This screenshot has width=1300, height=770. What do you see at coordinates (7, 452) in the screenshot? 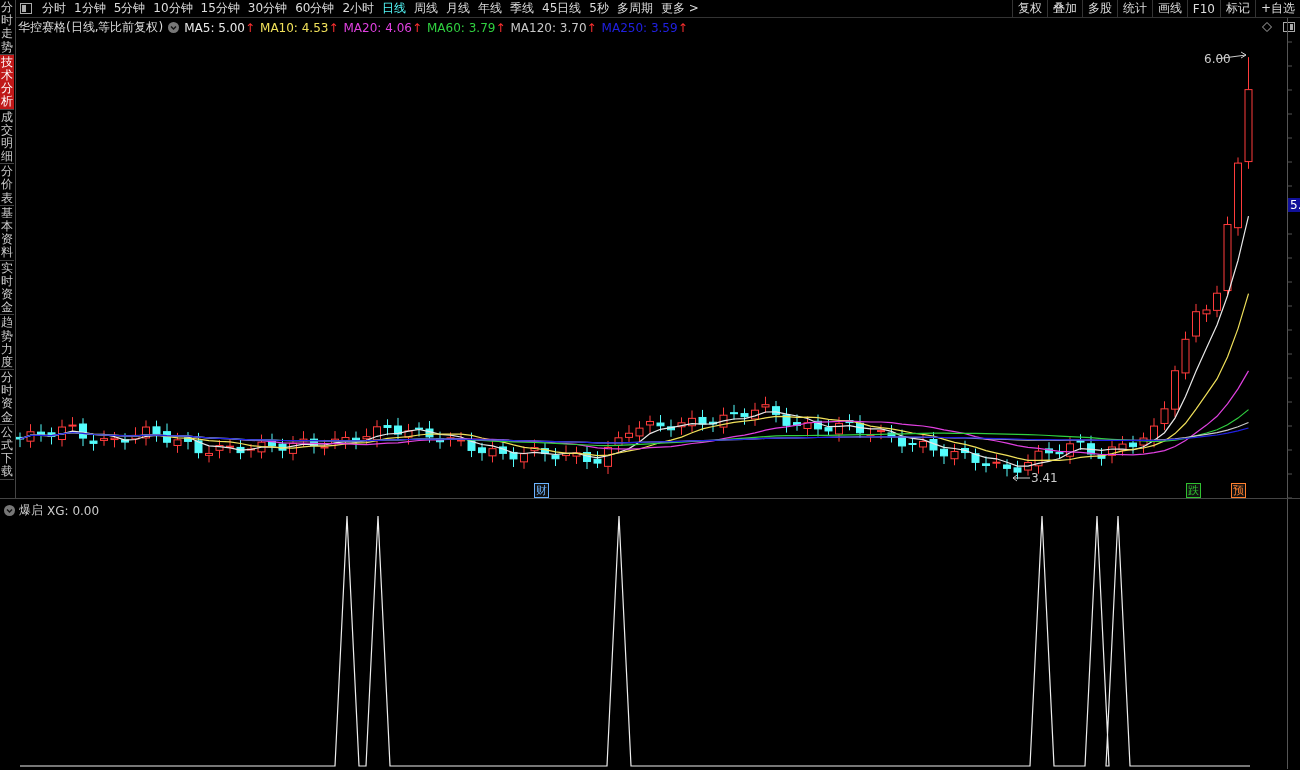
I see `sidebar-tab: 公式下载` at bounding box center [7, 452].